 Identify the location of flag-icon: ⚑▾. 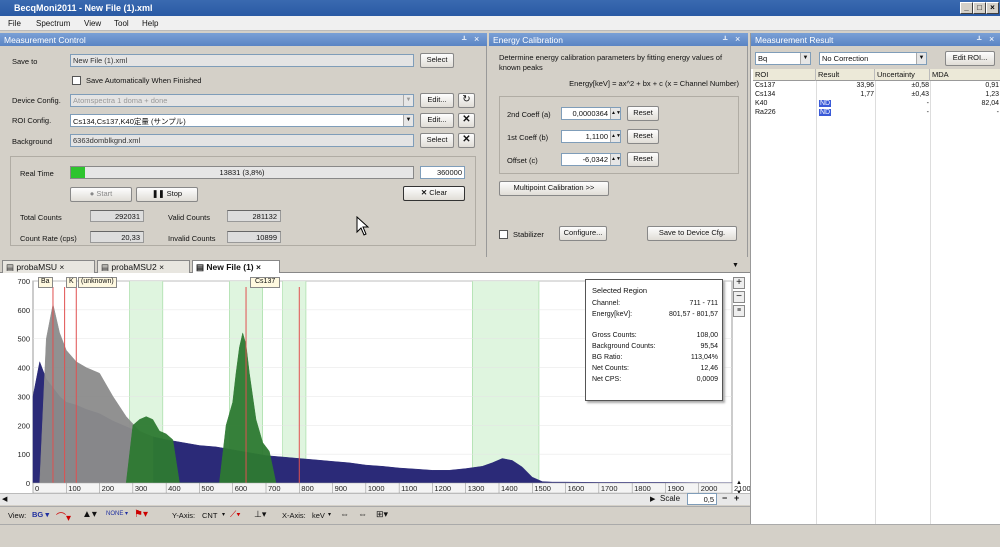
(141, 514).